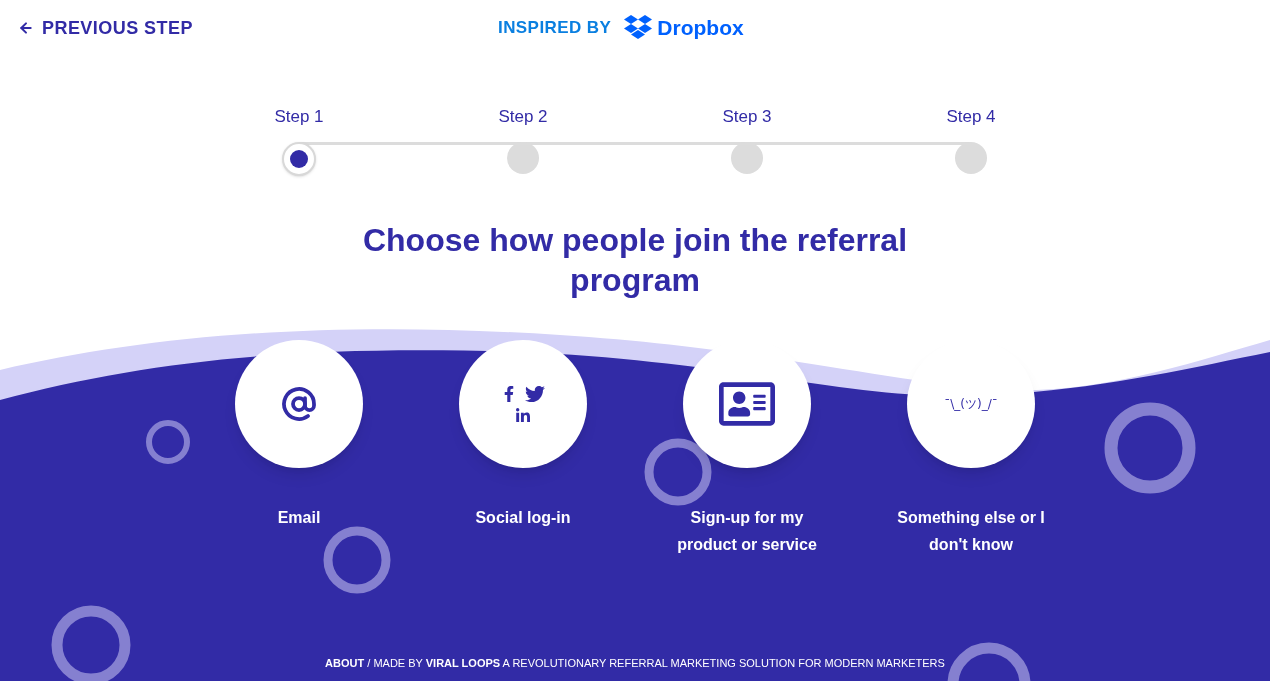 The height and width of the screenshot is (681, 1270). Describe the element at coordinates (299, 117) in the screenshot. I see `step-label: Step 1` at that location.